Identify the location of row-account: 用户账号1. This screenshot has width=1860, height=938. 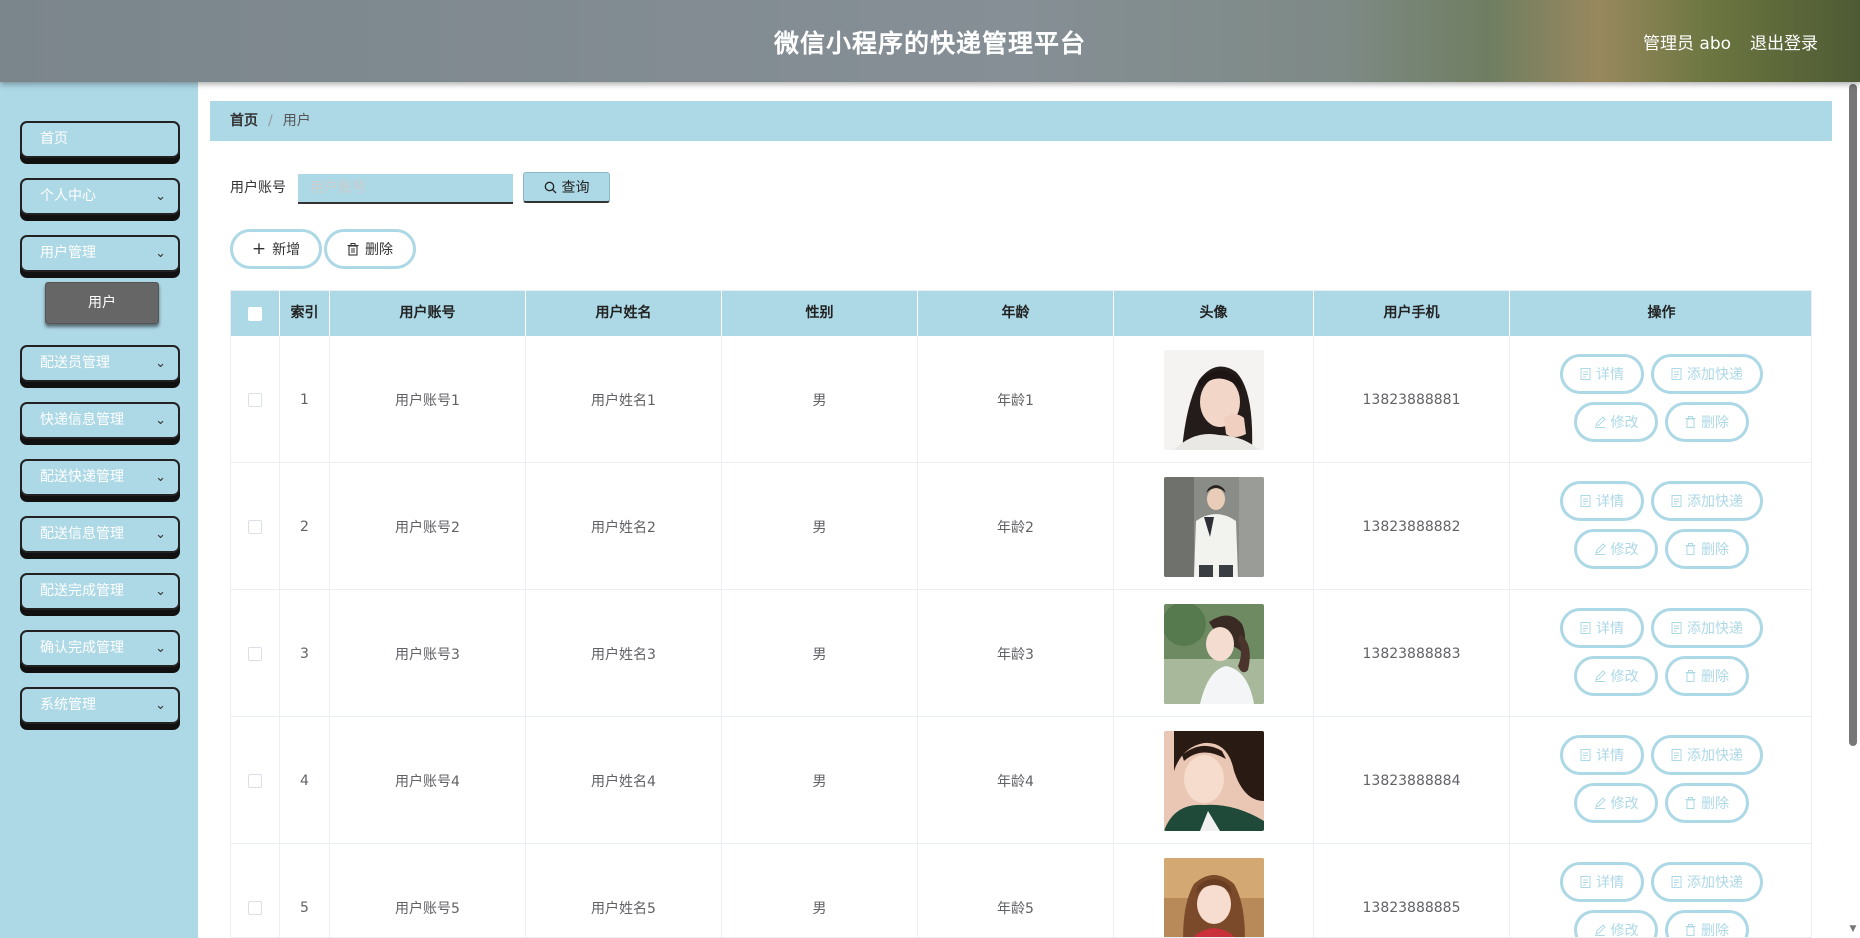
(428, 399).